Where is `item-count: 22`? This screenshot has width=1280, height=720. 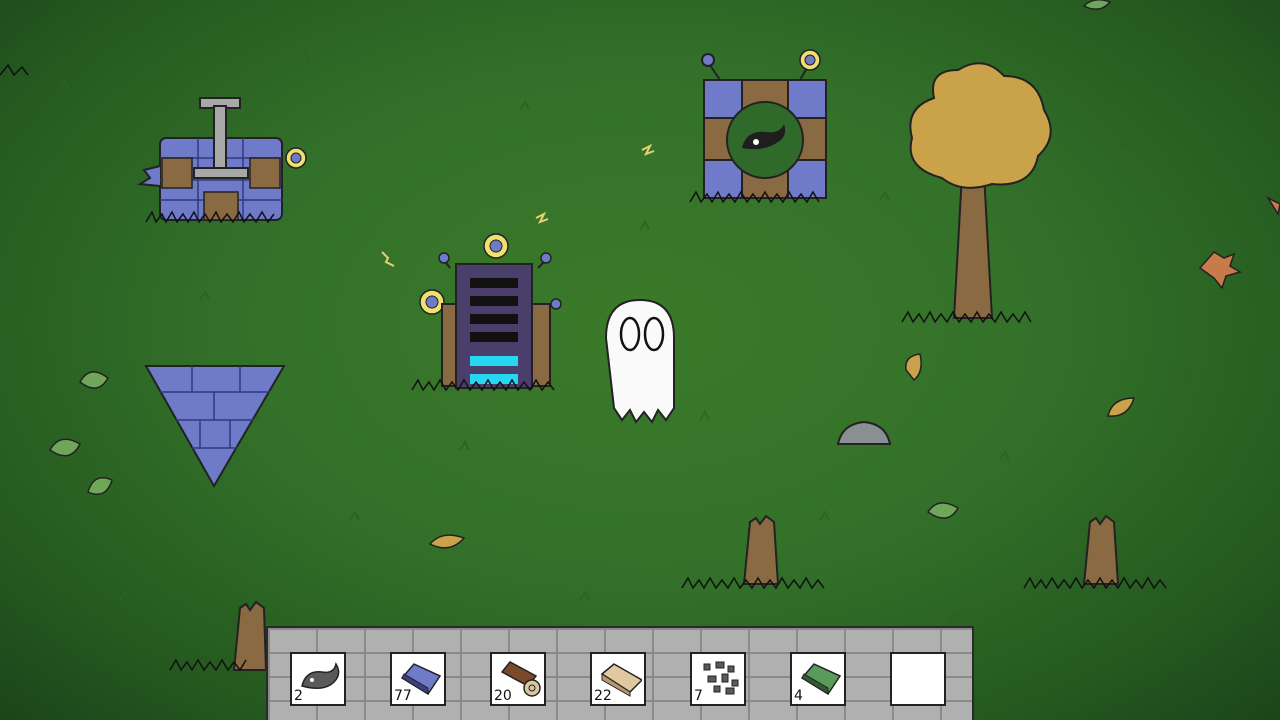
item-count: 22 is located at coordinates (603, 696).